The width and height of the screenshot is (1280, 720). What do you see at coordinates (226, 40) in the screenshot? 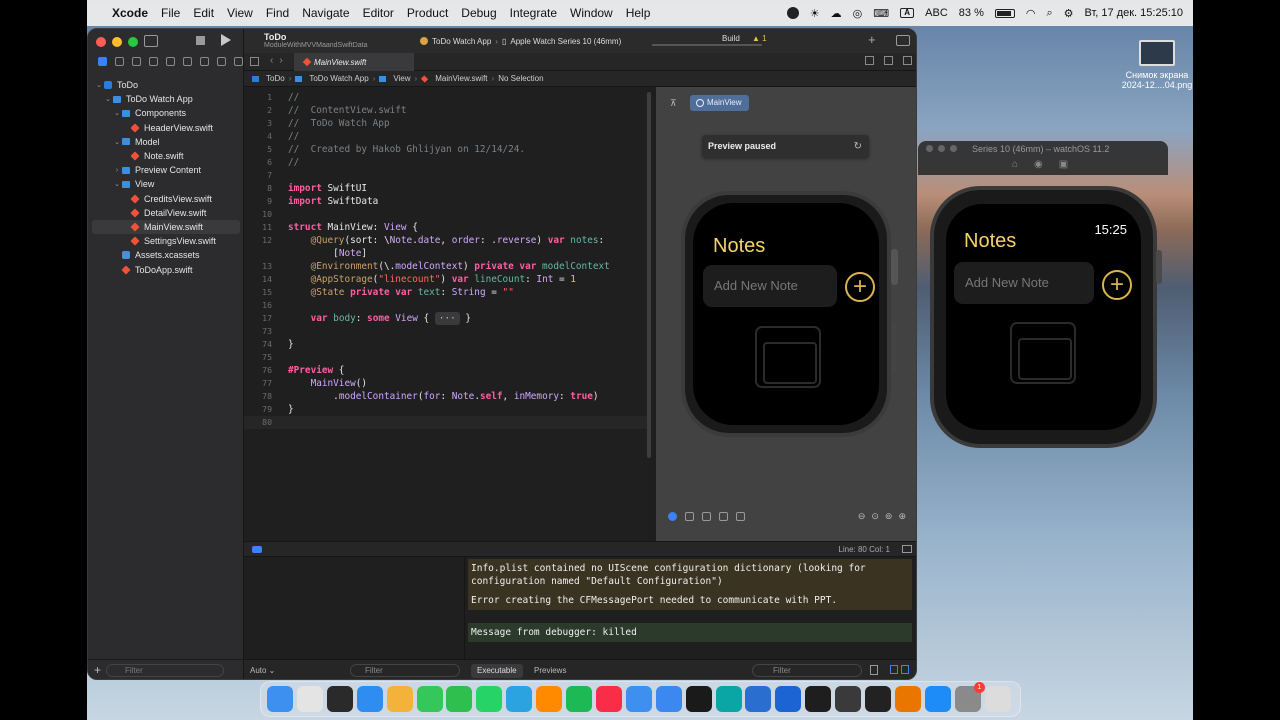
I see `run-button` at bounding box center [226, 40].